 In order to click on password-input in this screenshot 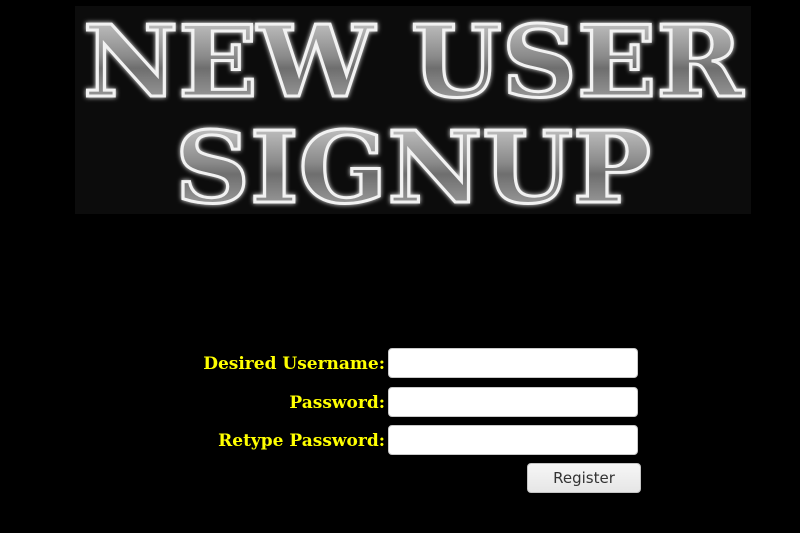, I will do `click(513, 402)`.